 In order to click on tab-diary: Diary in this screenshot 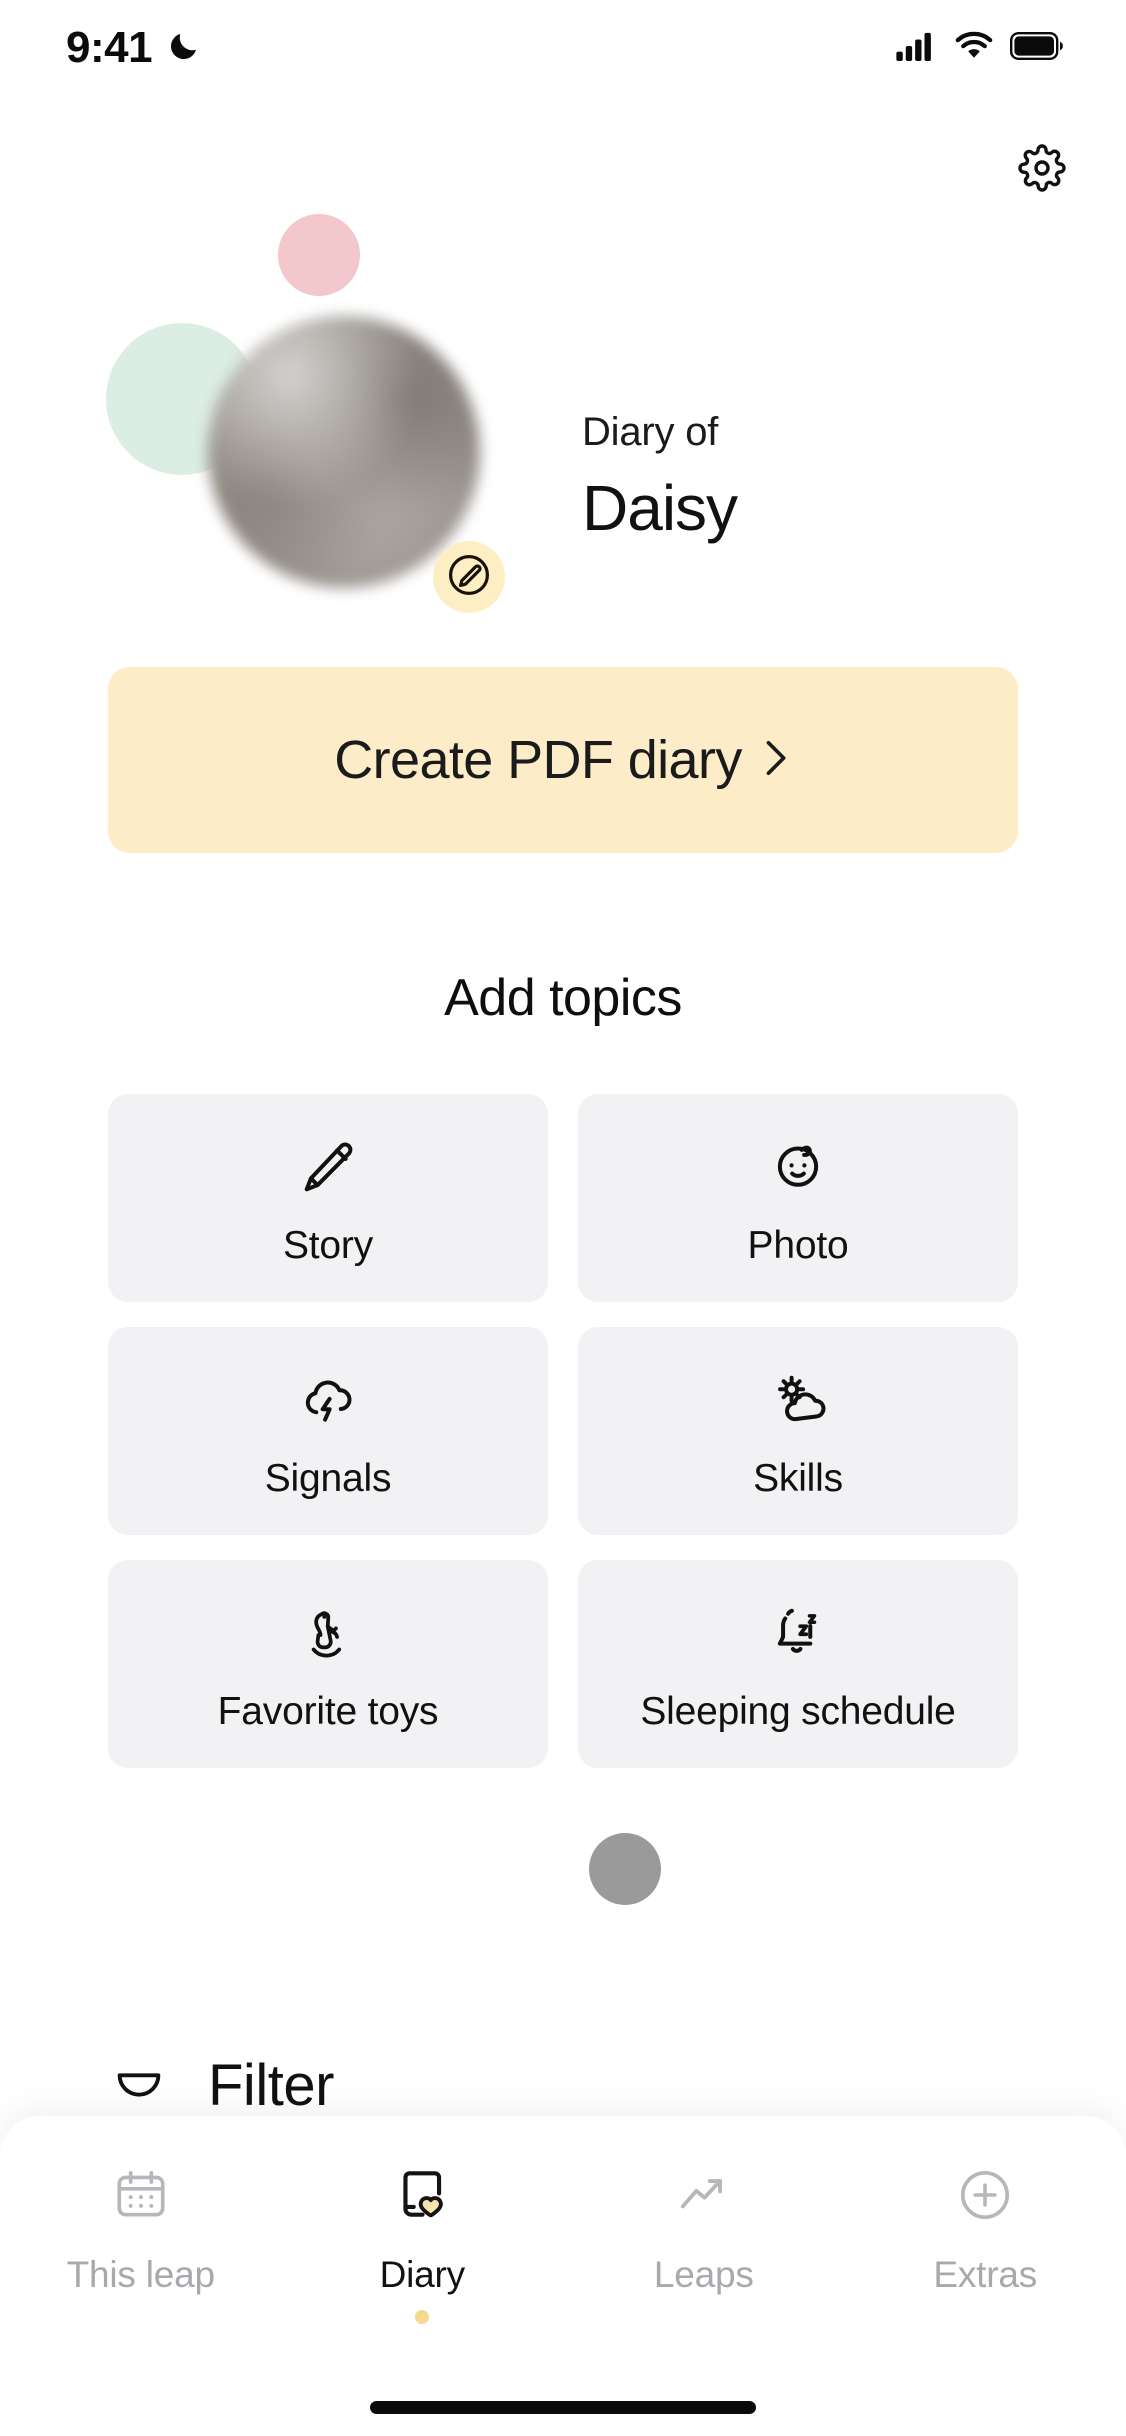, I will do `click(422, 2240)`.